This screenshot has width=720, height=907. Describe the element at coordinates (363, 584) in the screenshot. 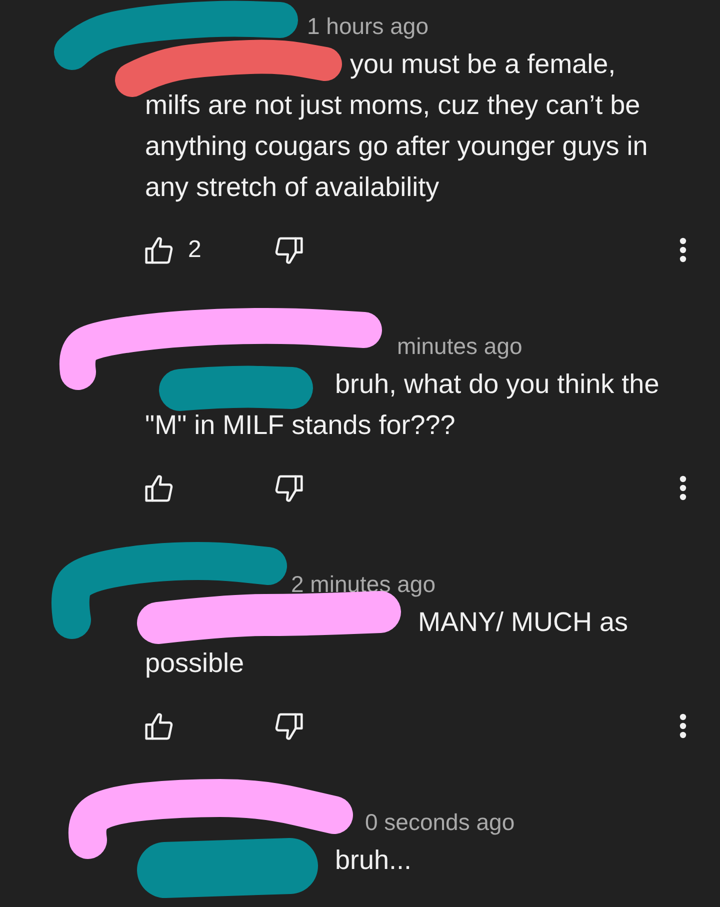

I see `comment-timestamp: 2 minutes ago` at that location.